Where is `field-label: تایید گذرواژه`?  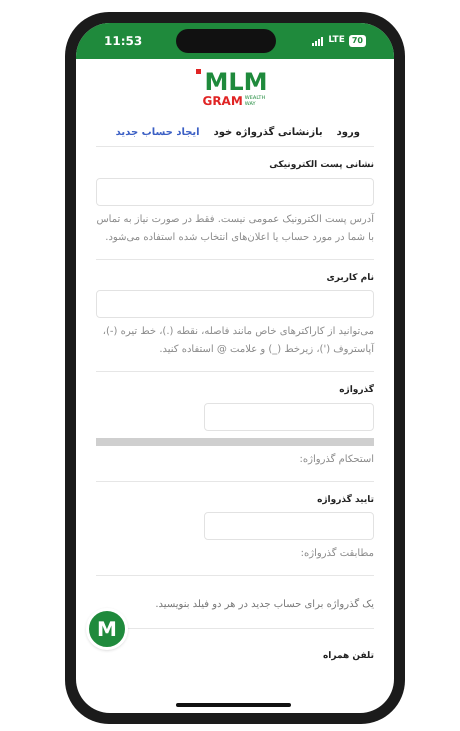
field-label: تایید گذرواژه is located at coordinates (345, 500).